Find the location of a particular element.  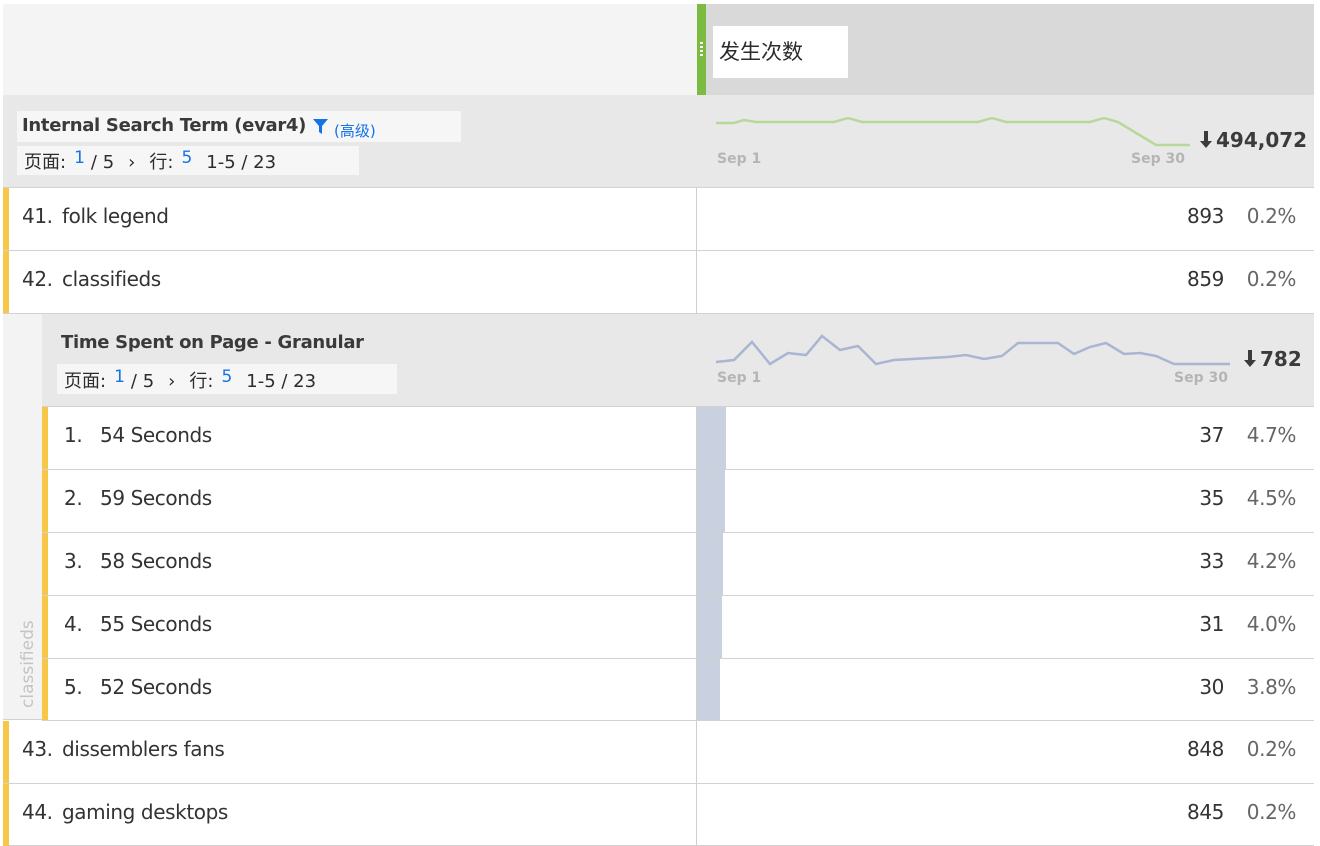

row-percent: 3.8% is located at coordinates (1271, 687).